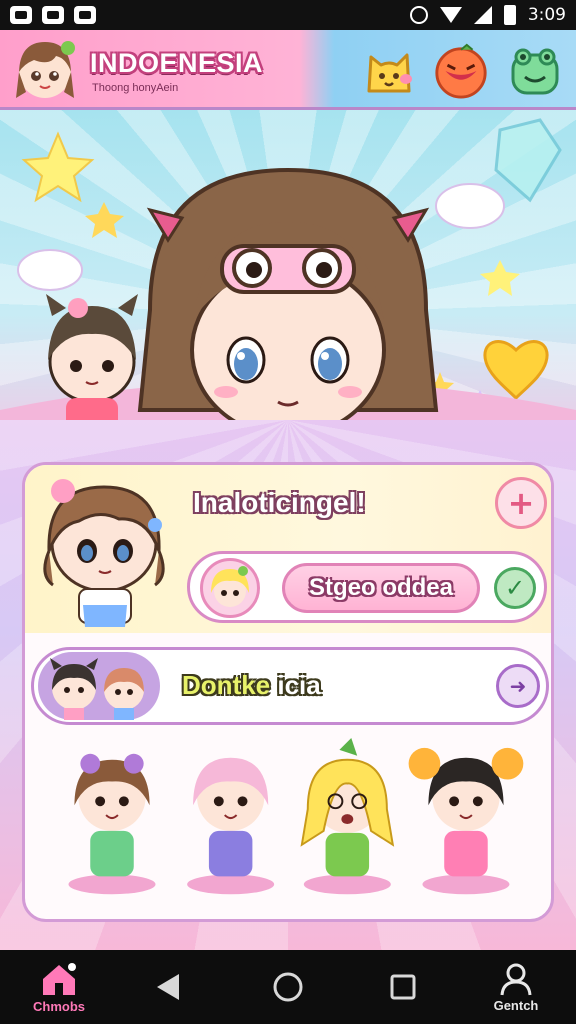  What do you see at coordinates (296, 816) in the screenshot?
I see `character-roster` at bounding box center [296, 816].